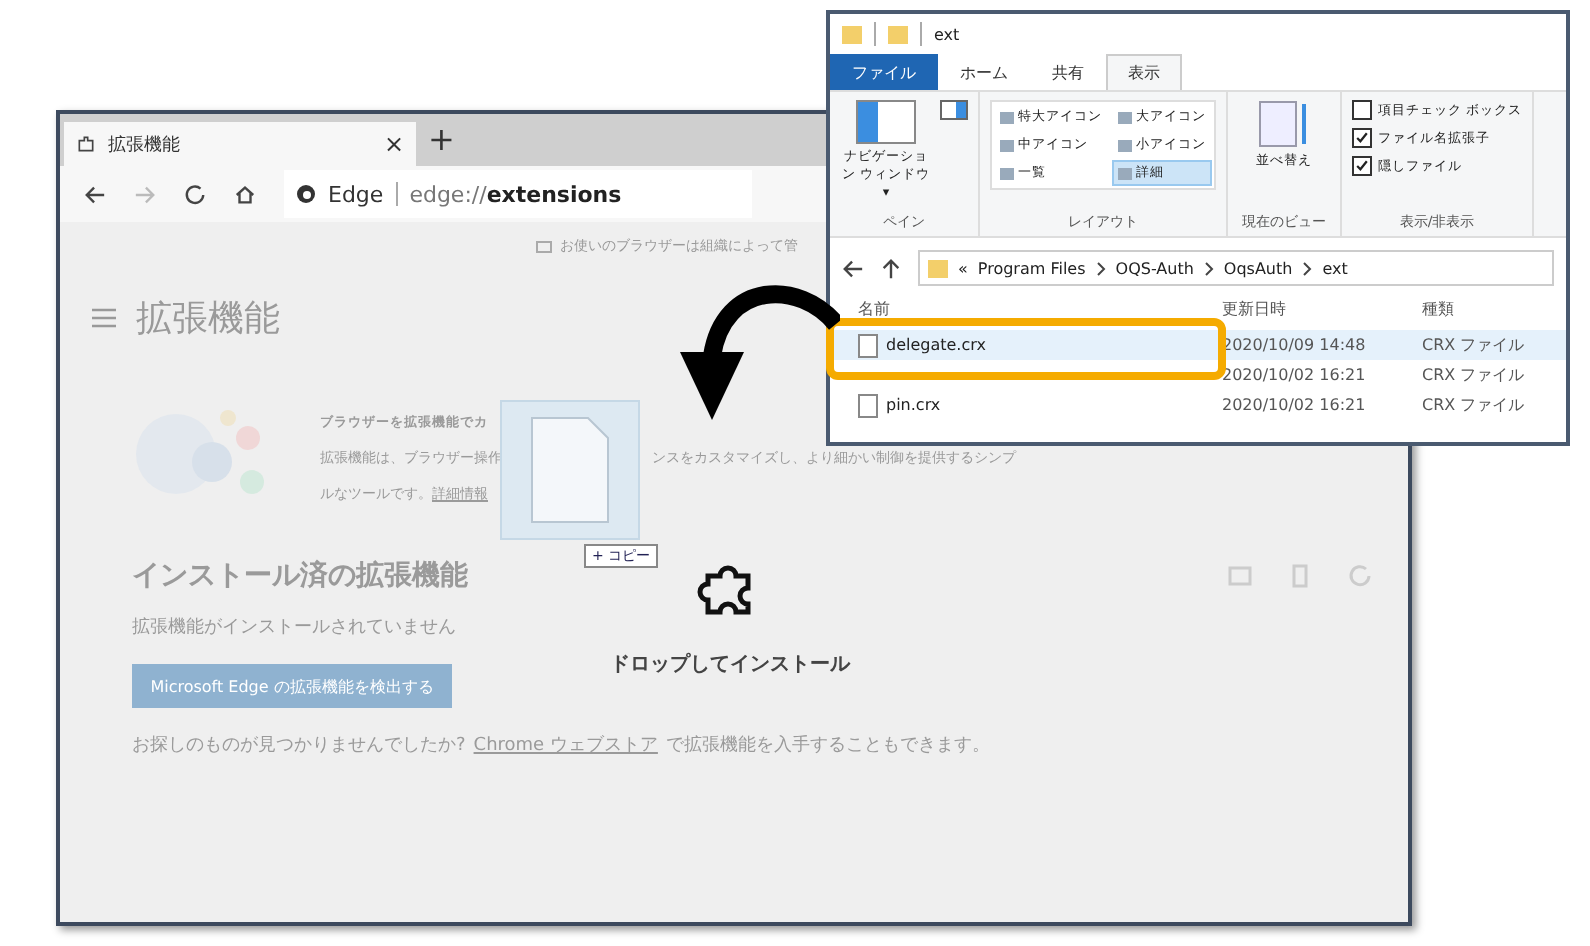 This screenshot has width=1590, height=946. Describe the element at coordinates (947, 34) in the screenshot. I see `window-title: ext` at that location.